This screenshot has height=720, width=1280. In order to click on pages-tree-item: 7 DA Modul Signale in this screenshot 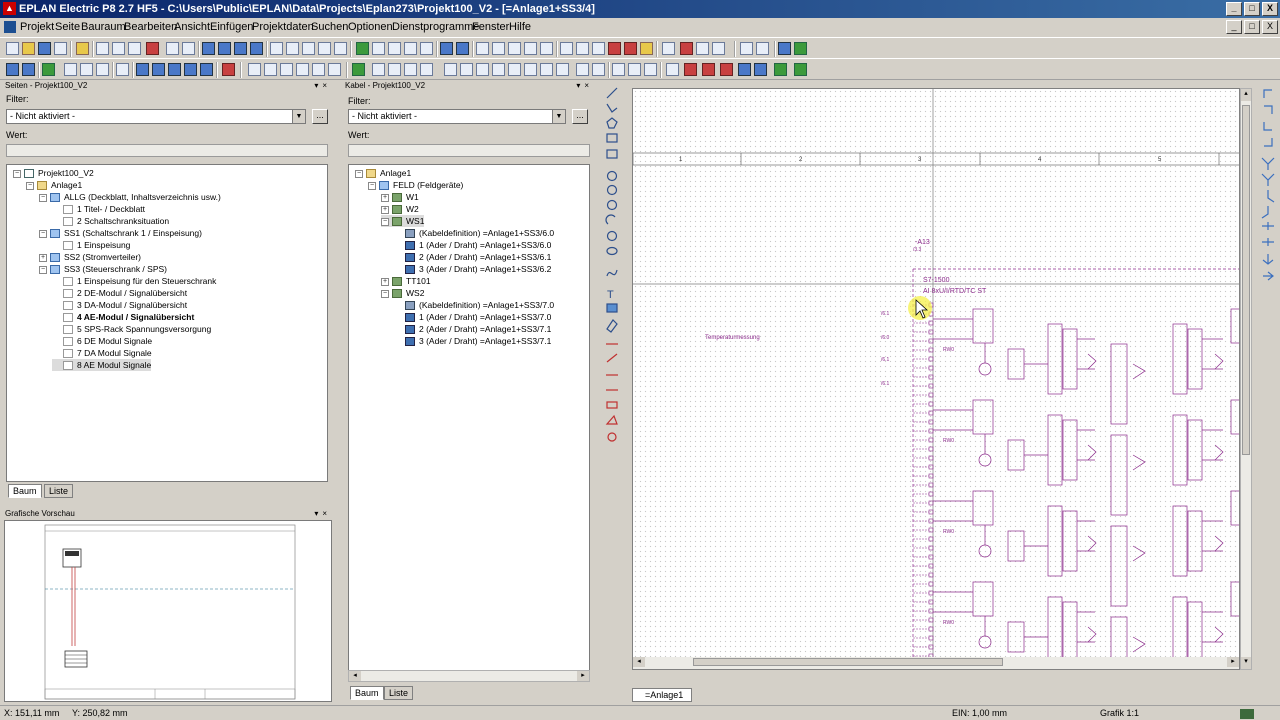, I will do `click(102, 353)`.